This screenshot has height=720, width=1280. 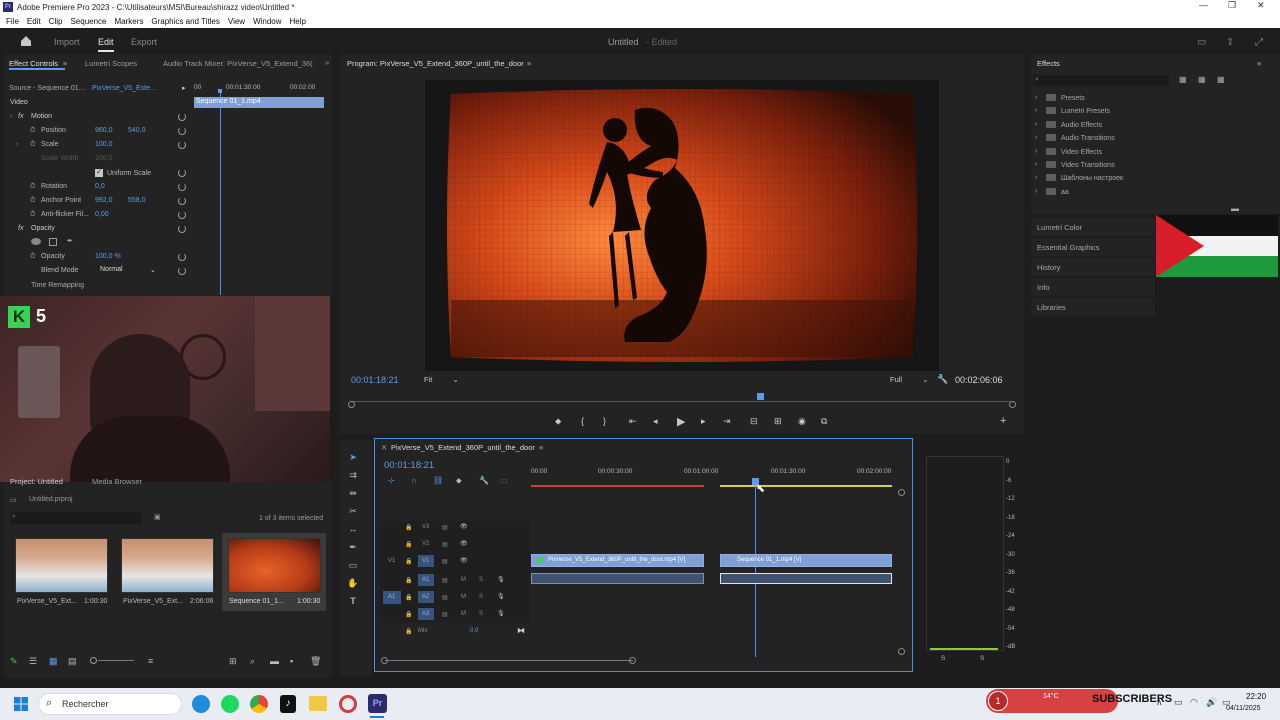 What do you see at coordinates (182, 173) in the screenshot?
I see `uniform-reset-icon` at bounding box center [182, 173].